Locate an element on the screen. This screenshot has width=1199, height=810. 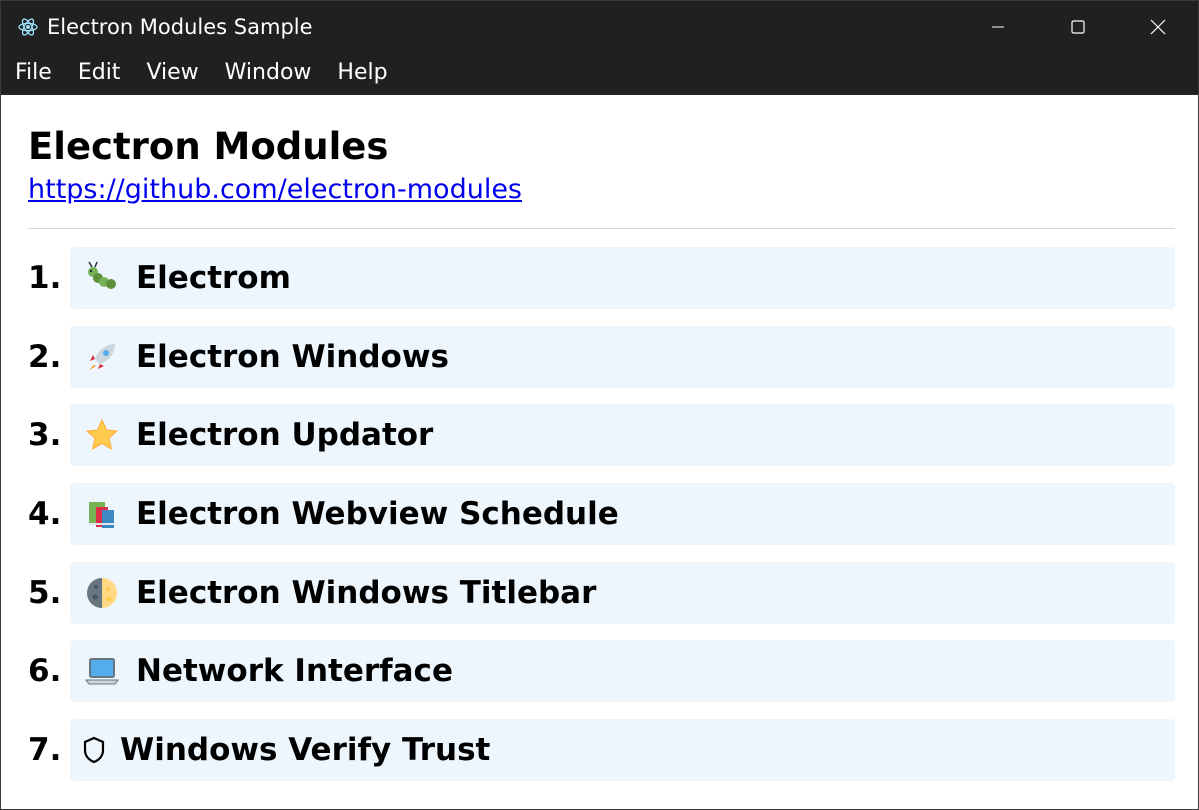
menu-bar: File Edit View Window Help is located at coordinates (599, 73).